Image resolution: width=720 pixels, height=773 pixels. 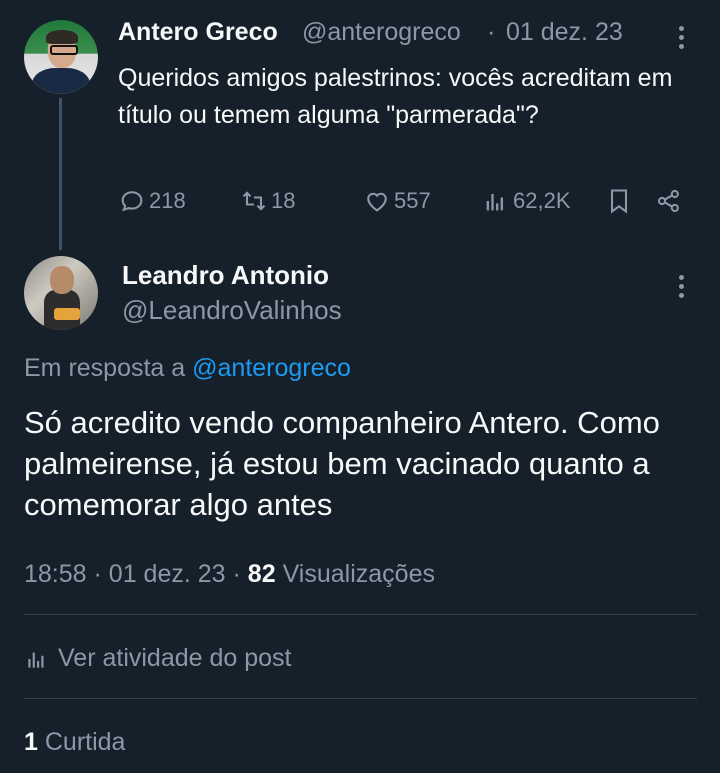 I want to click on reply-context: Em resposta a @anterogreco, so click(x=187, y=368).